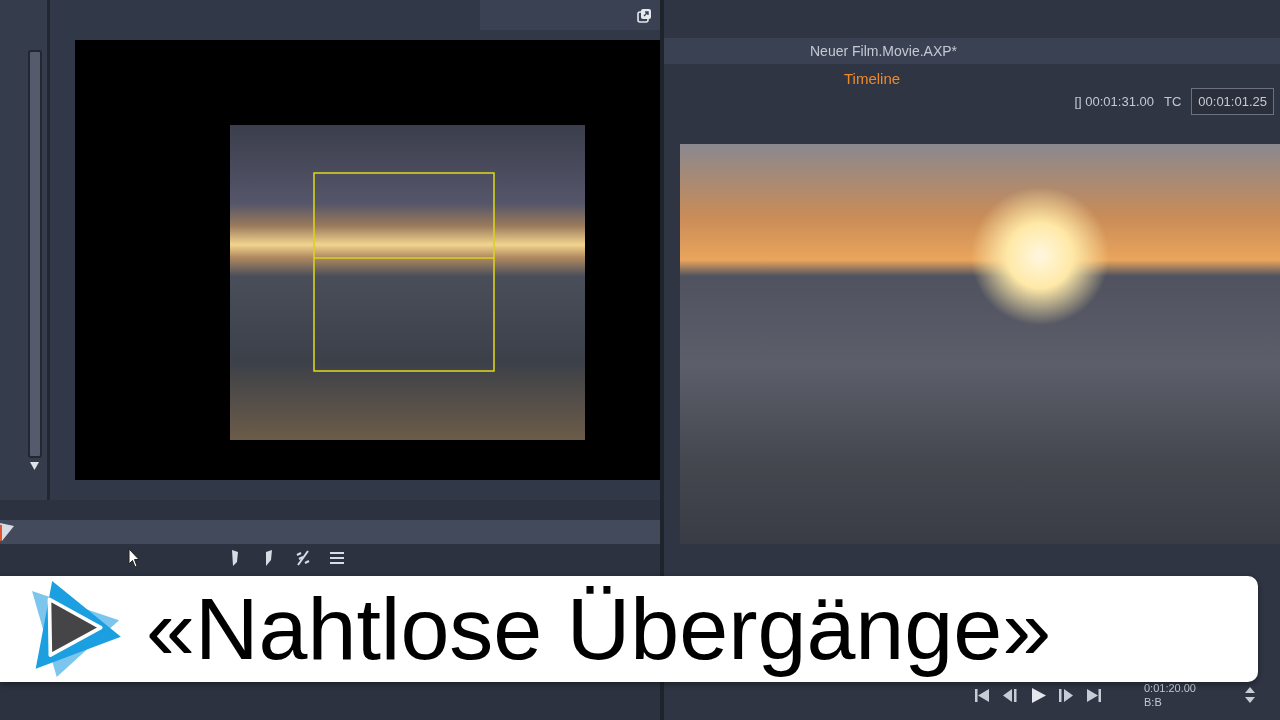 Image resolution: width=1280 pixels, height=720 pixels. Describe the element at coordinates (1010, 695) in the screenshot. I see `step-back-icon` at that location.